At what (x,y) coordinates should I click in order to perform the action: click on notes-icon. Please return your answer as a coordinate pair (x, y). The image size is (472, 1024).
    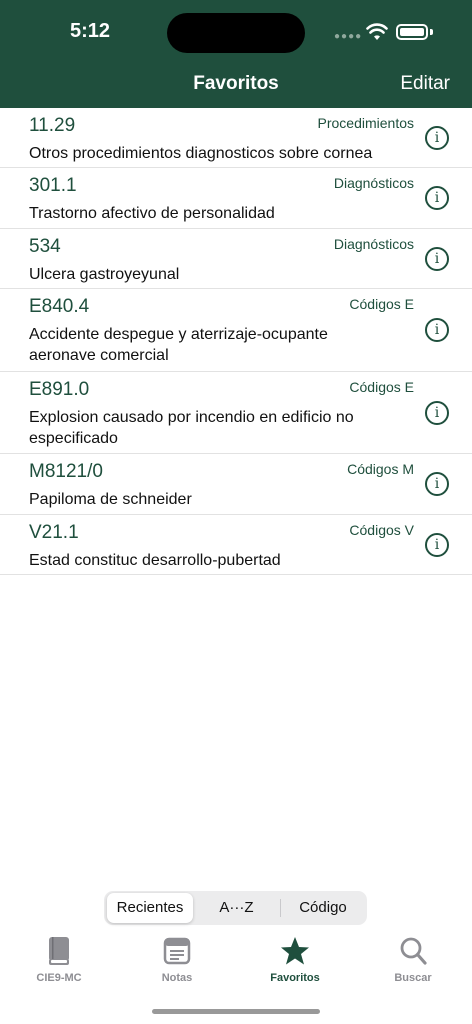
    Looking at the image, I should click on (177, 951).